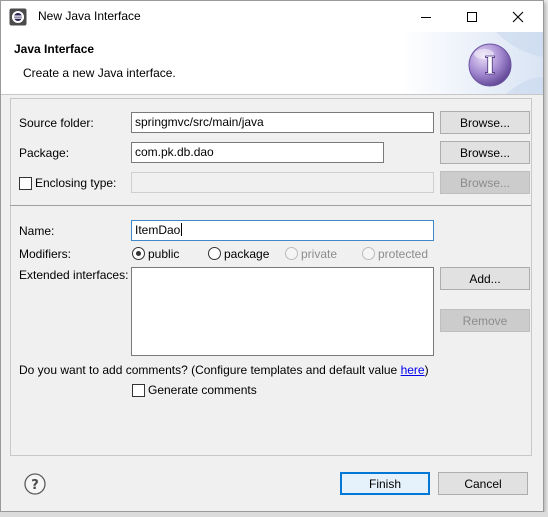  Describe the element at coordinates (214, 253) in the screenshot. I see `modifier-package-radio` at that location.